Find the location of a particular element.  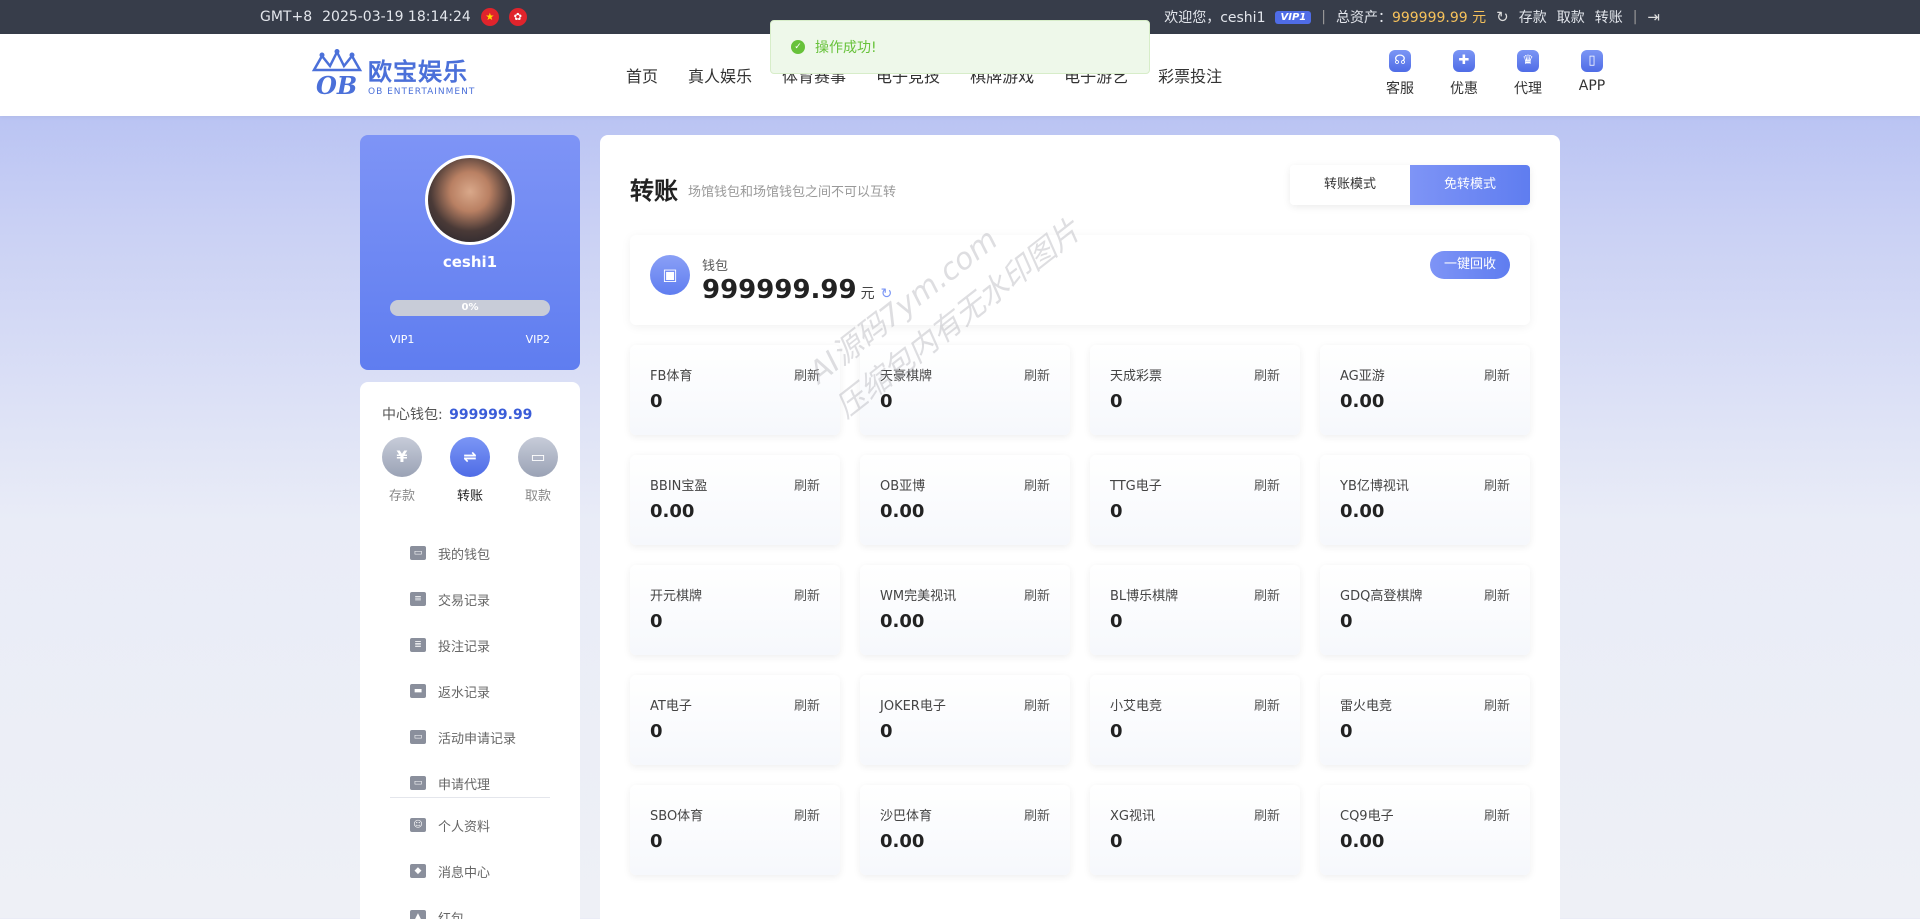

menu-divider is located at coordinates (470, 797).